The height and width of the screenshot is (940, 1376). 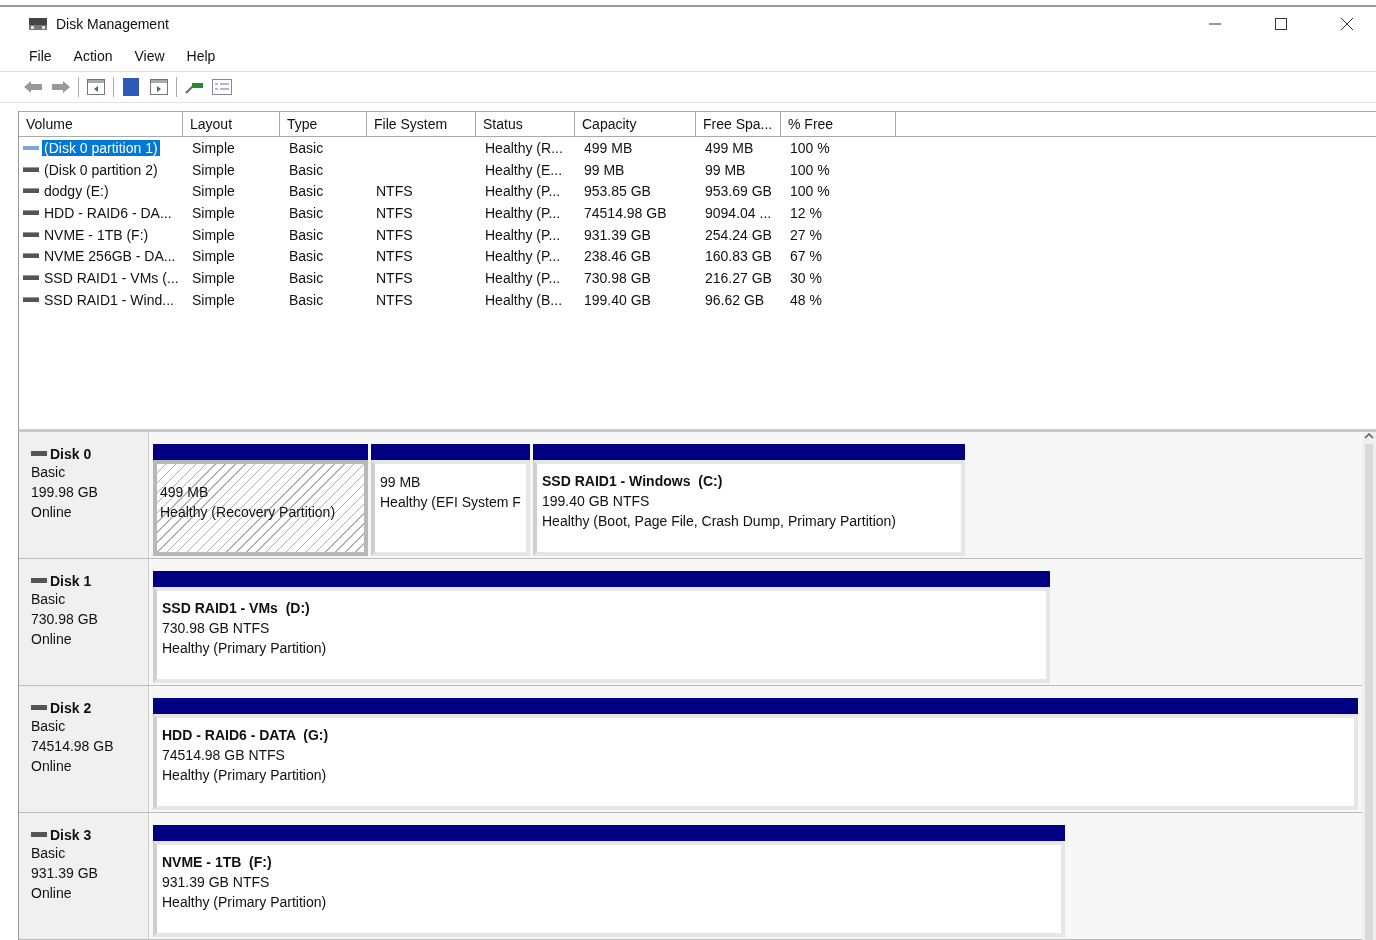 I want to click on properties-button, so click(x=222, y=87).